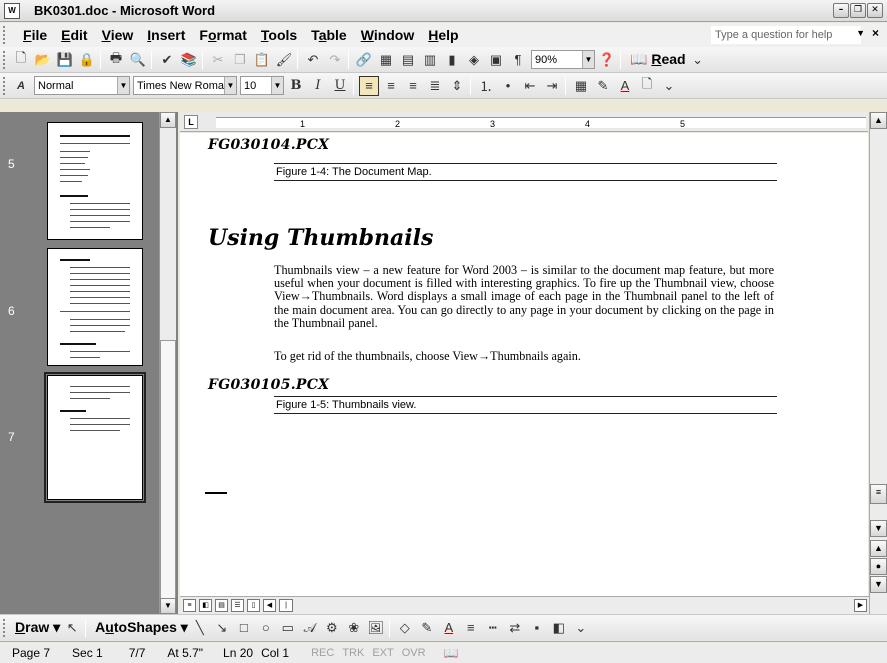 The width and height of the screenshot is (887, 663). I want to click on zoom-select: 90% ▼, so click(563, 59).